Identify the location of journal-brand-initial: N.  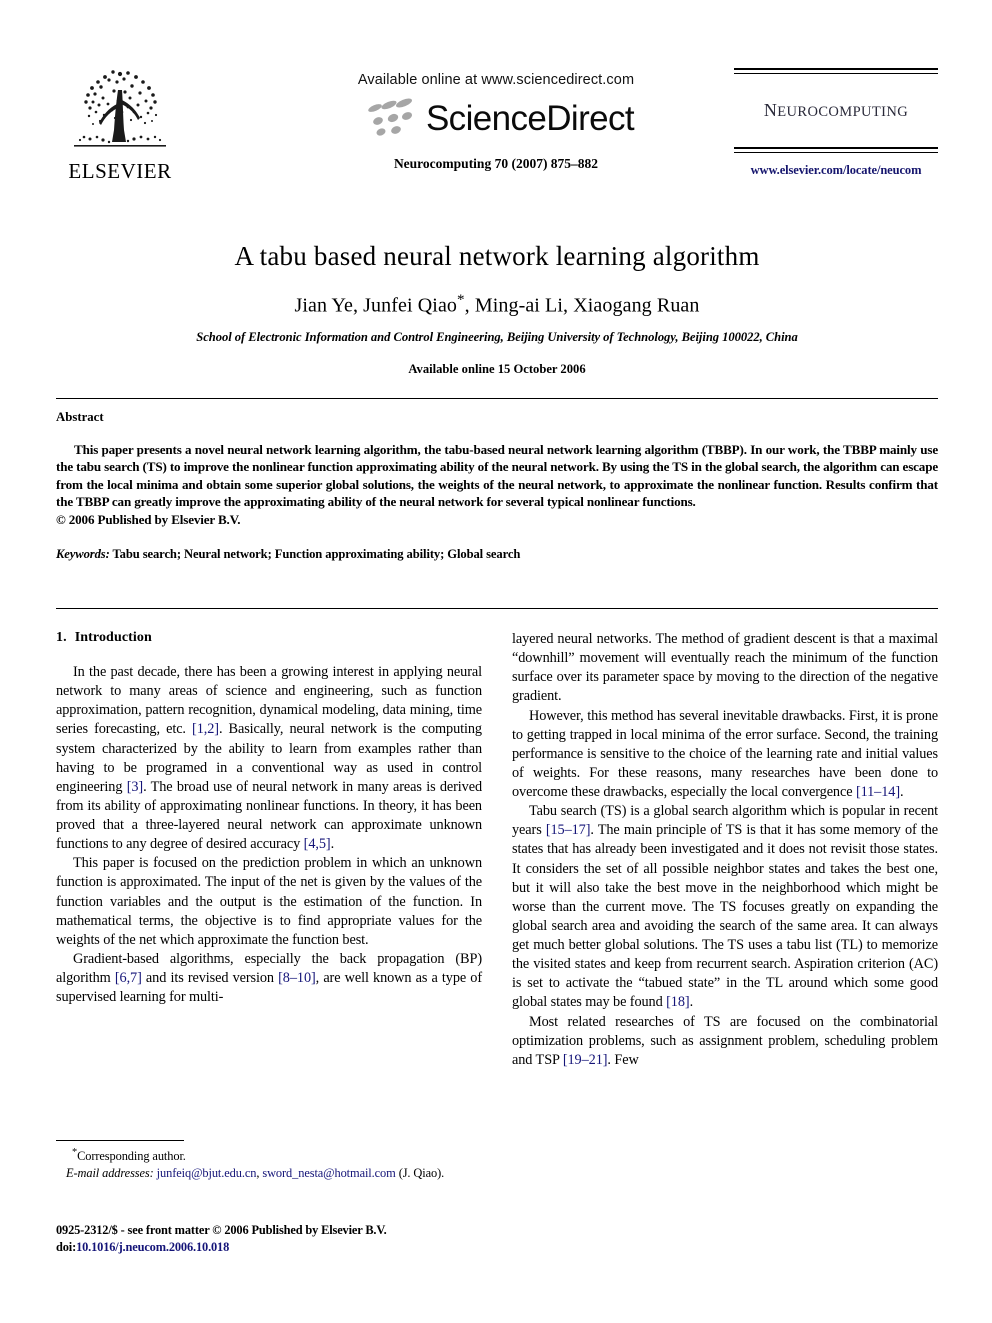
(770, 110).